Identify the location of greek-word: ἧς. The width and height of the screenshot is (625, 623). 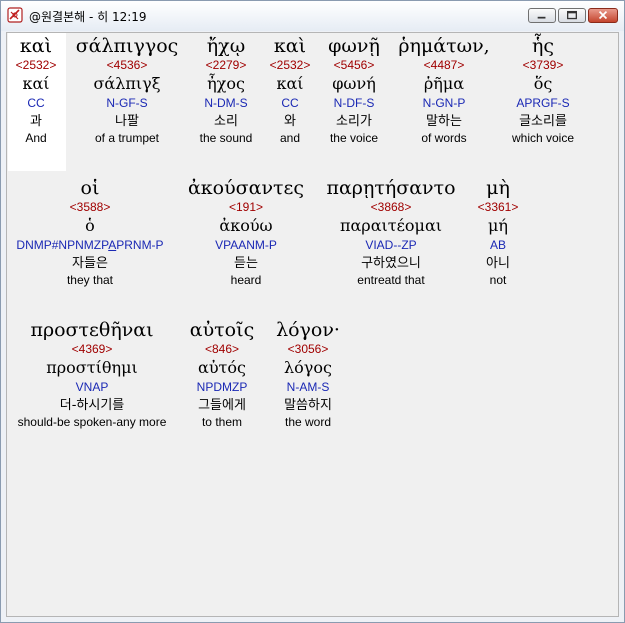
(543, 46).